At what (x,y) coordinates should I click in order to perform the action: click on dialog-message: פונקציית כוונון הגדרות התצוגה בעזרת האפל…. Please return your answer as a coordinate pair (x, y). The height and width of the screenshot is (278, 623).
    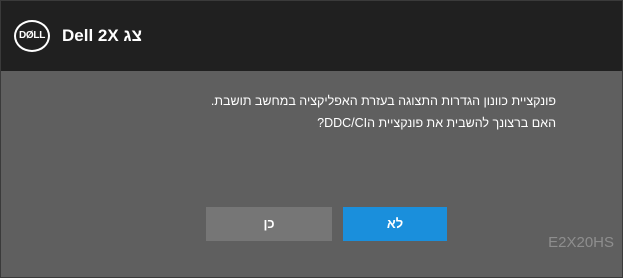
    Looking at the image, I should click on (321, 112).